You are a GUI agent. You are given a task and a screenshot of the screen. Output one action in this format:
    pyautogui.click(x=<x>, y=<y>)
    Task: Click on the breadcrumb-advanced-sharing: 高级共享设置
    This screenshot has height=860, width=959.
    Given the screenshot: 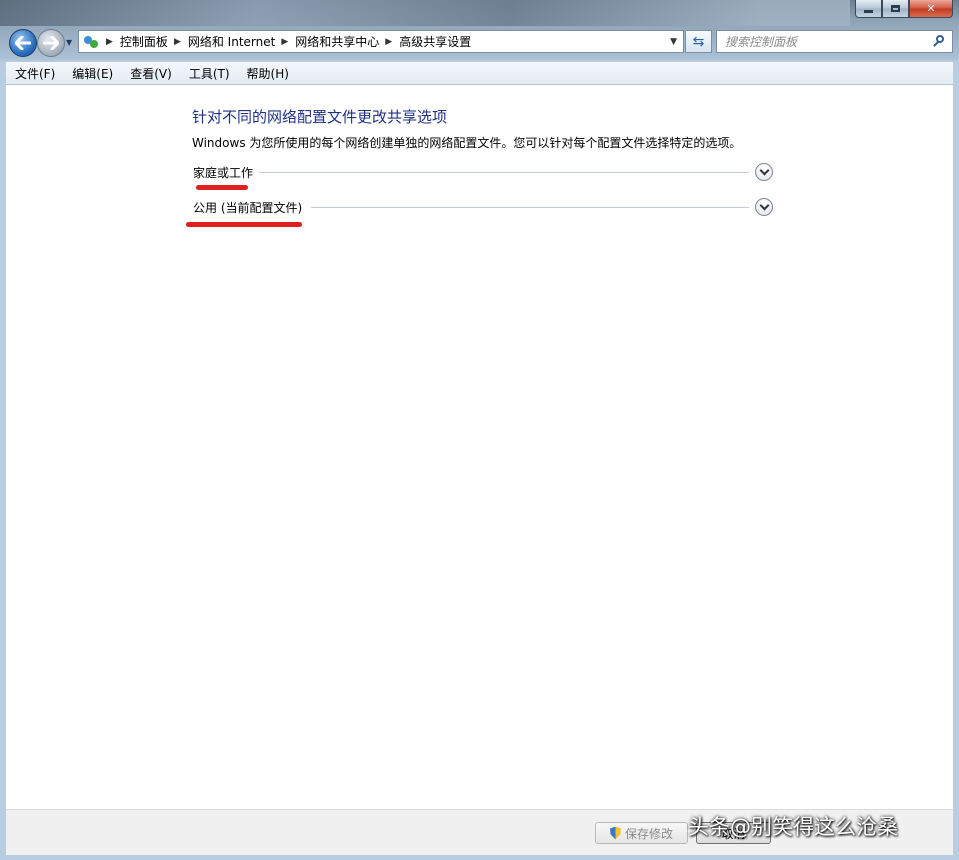 What is the action you would take?
    pyautogui.click(x=435, y=41)
    